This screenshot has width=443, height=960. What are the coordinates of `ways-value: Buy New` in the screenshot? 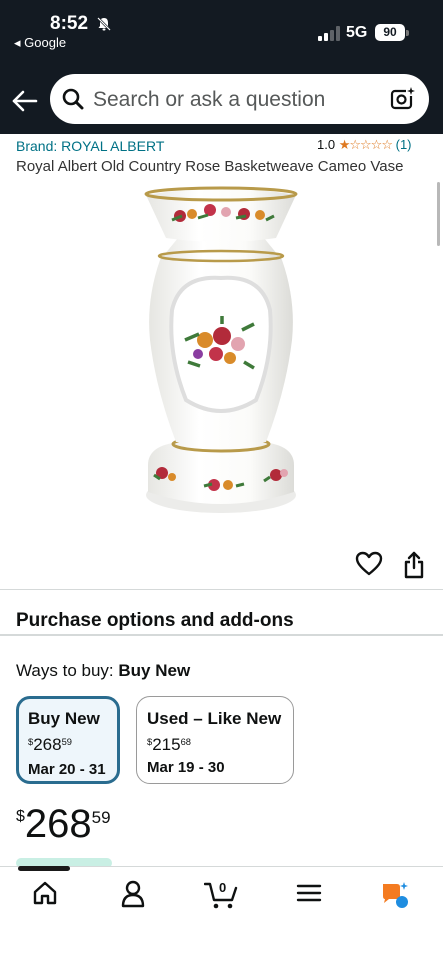 It's located at (154, 670).